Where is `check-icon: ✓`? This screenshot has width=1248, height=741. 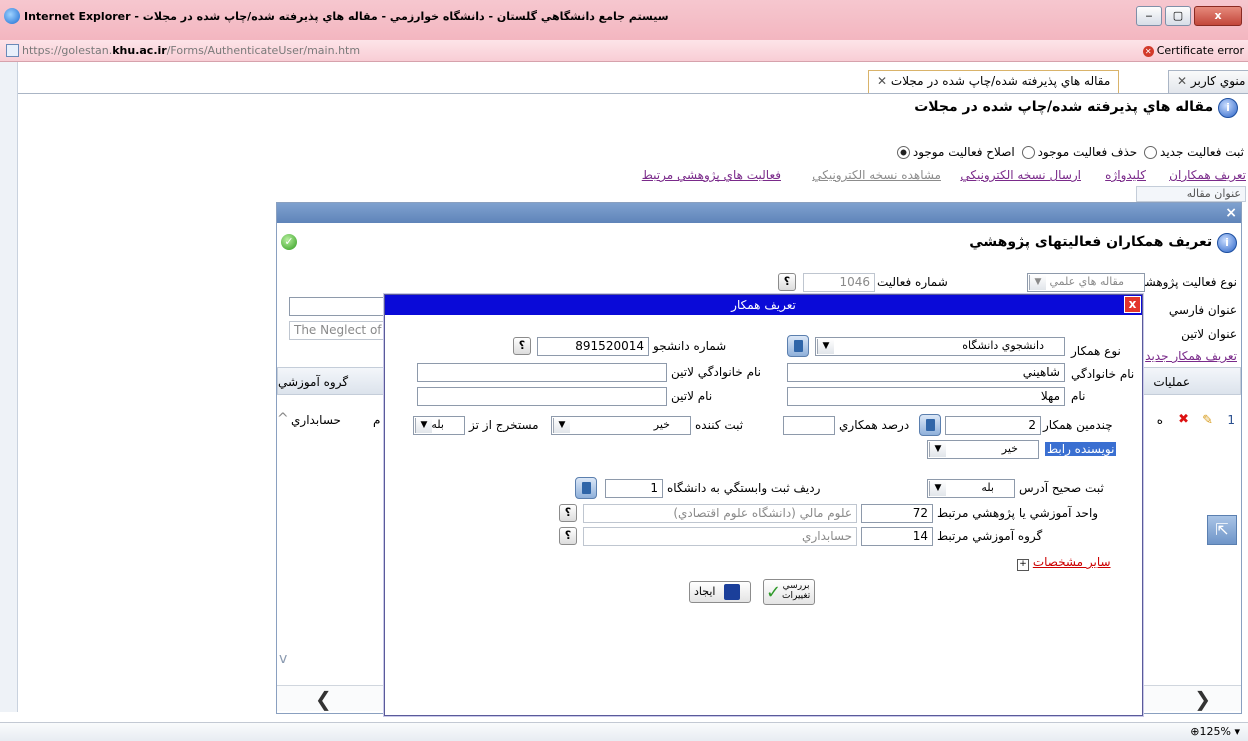
check-icon: ✓ is located at coordinates (774, 592).